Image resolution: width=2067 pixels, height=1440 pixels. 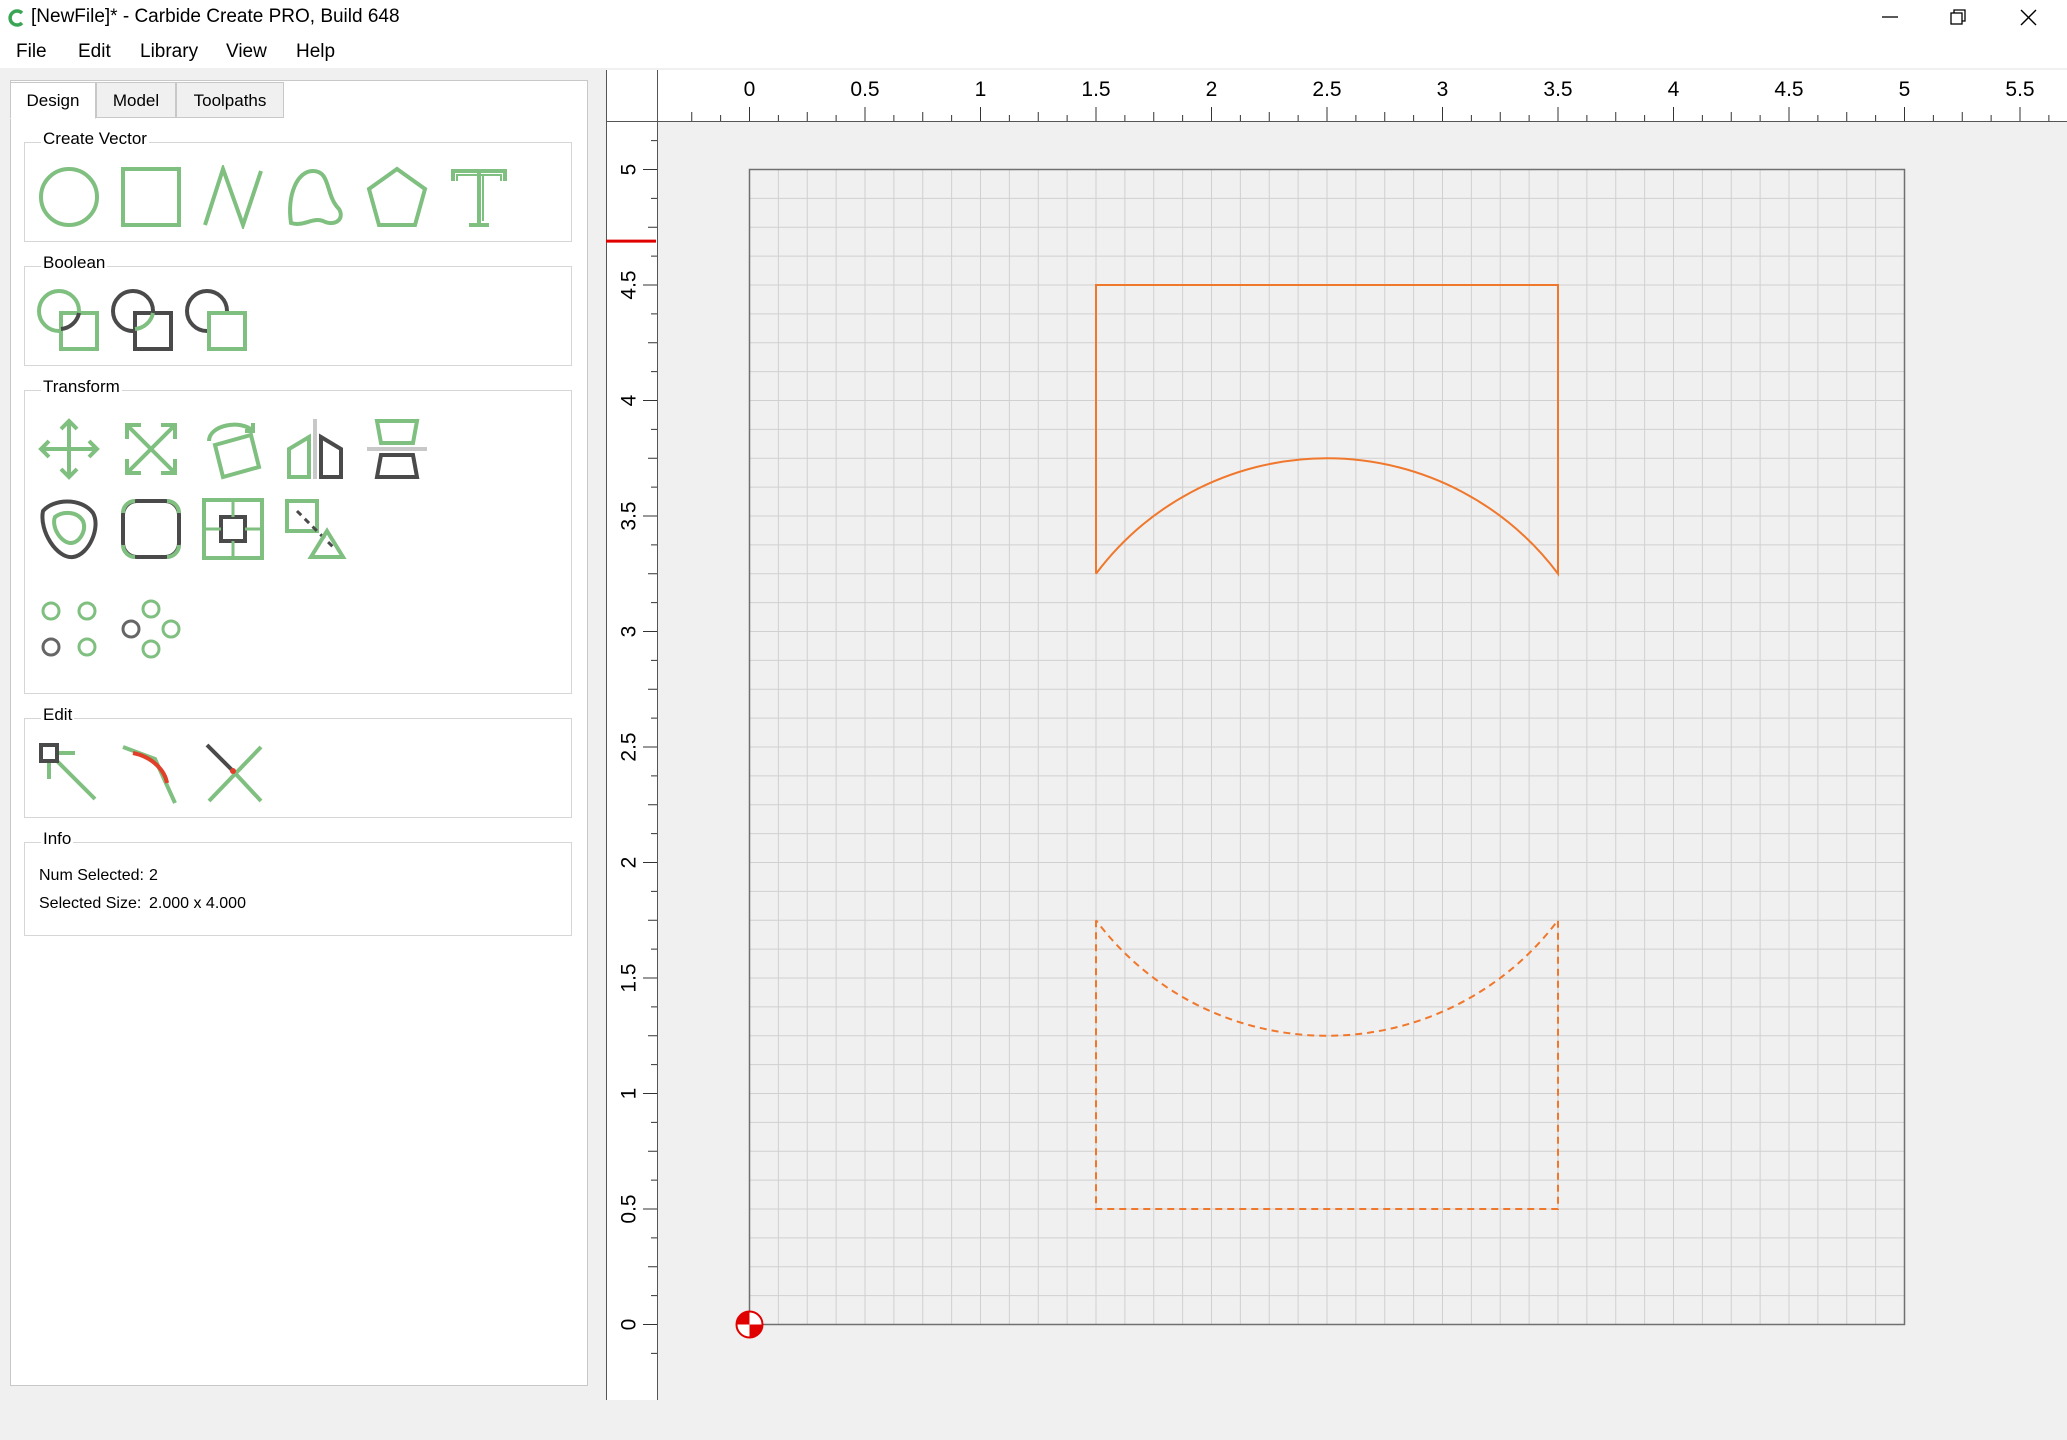 What do you see at coordinates (397, 197) in the screenshot?
I see `polygon-icon` at bounding box center [397, 197].